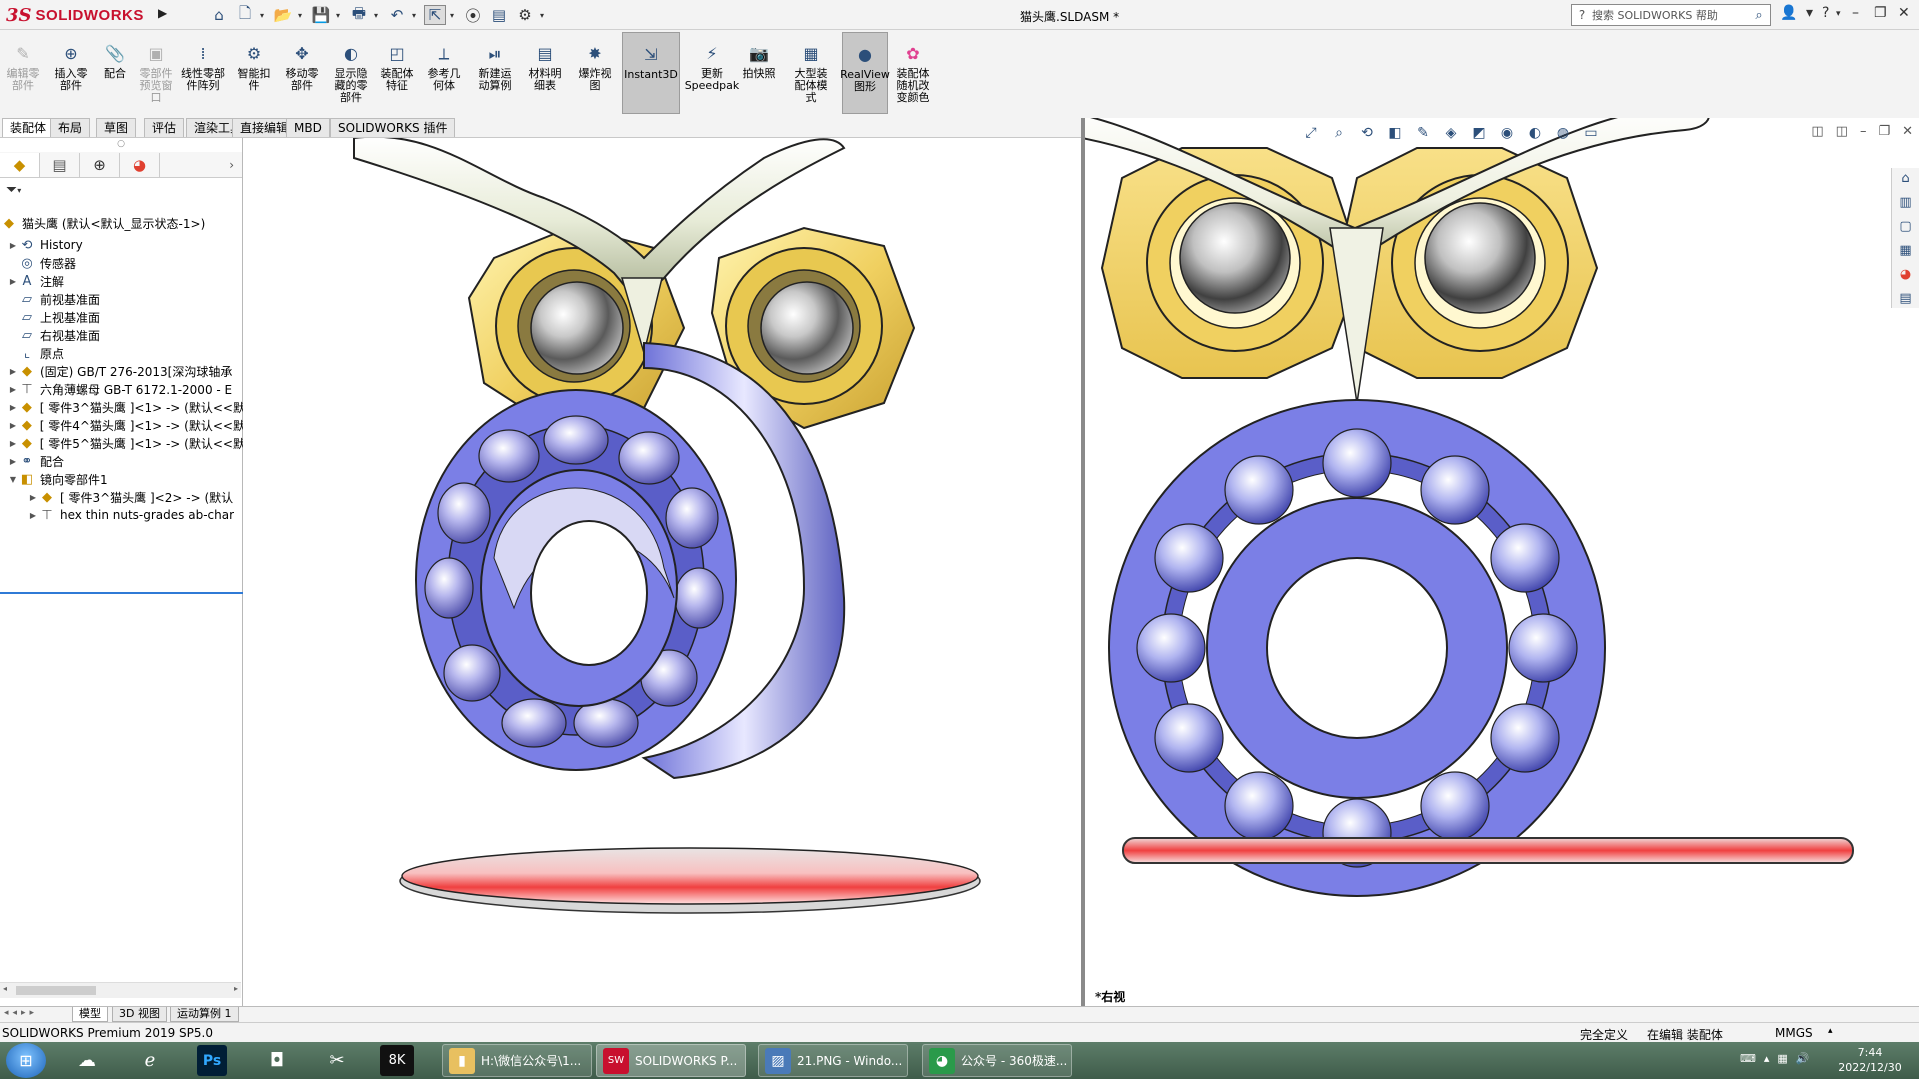 The width and height of the screenshot is (1919, 1079). I want to click on command-exploded-view-button: ✸ 爆炸视 图, so click(595, 73).